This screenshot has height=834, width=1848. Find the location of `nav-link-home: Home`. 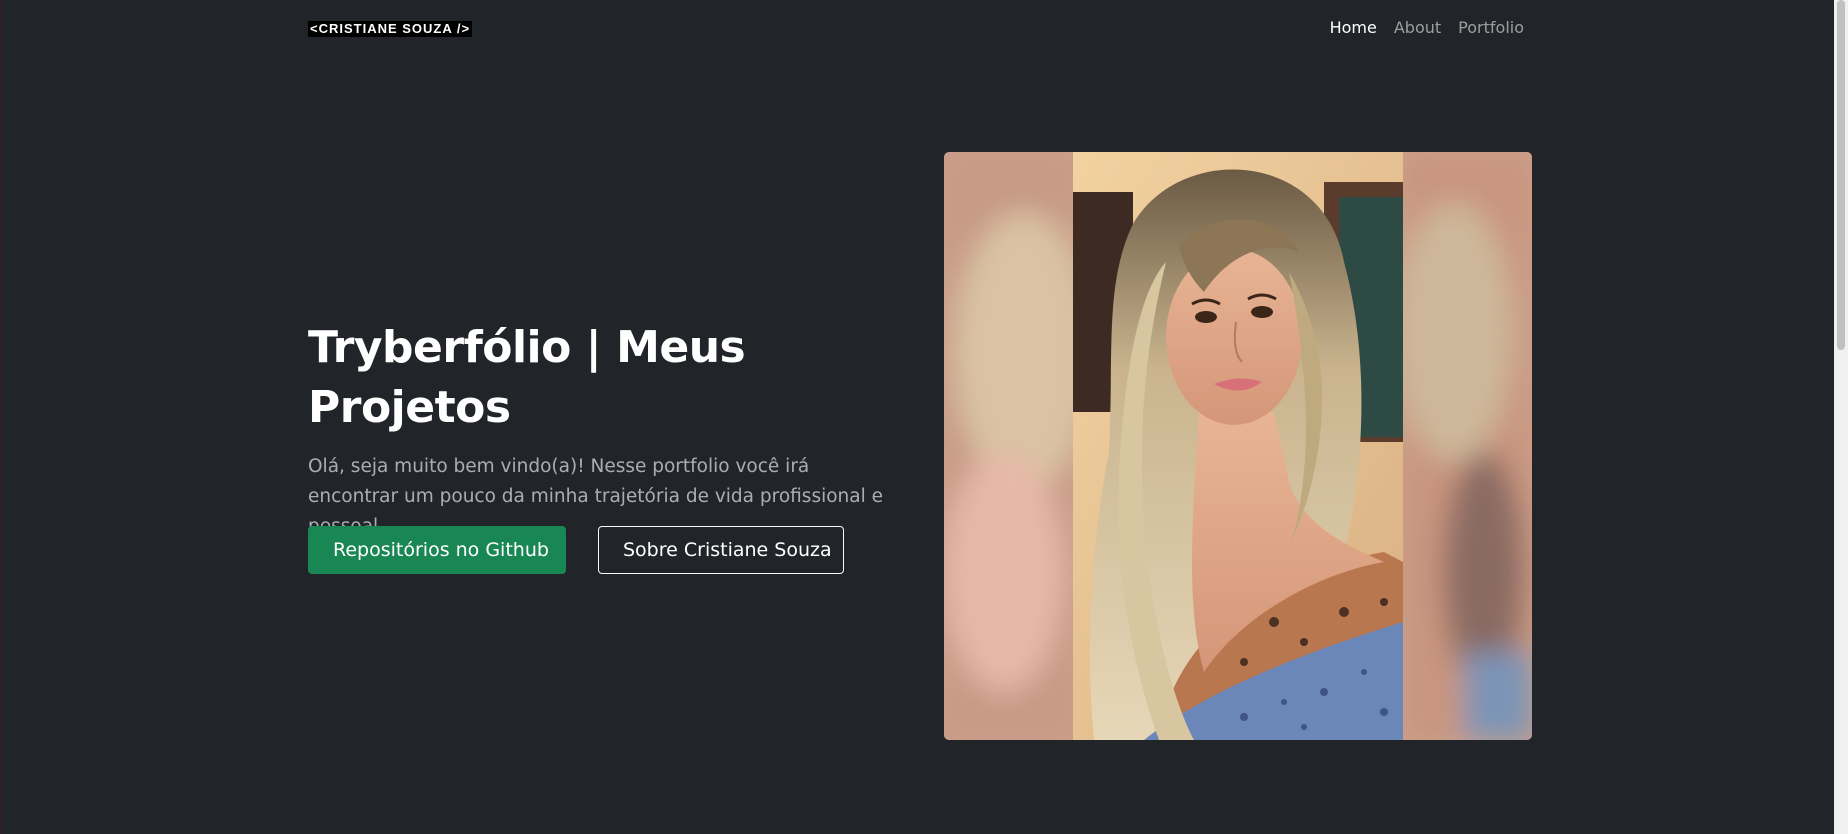

nav-link-home: Home is located at coordinates (1353, 28).